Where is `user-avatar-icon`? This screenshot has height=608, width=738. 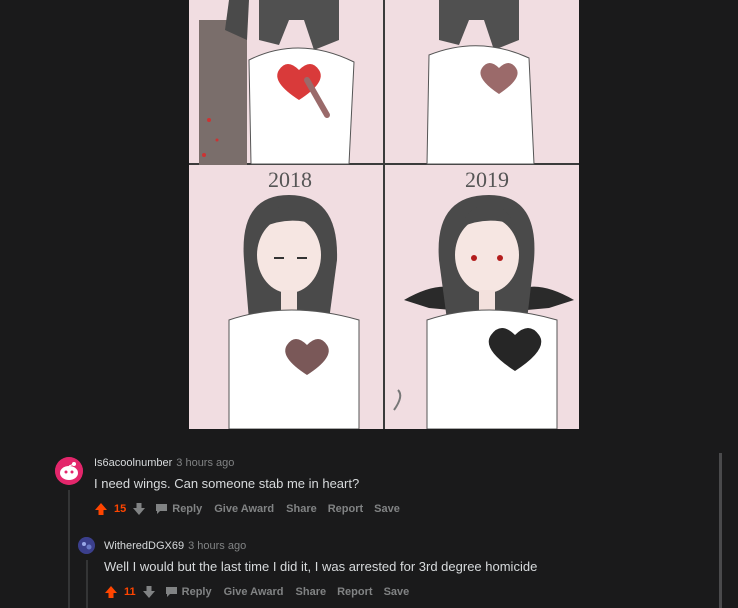 user-avatar-icon is located at coordinates (86, 545).